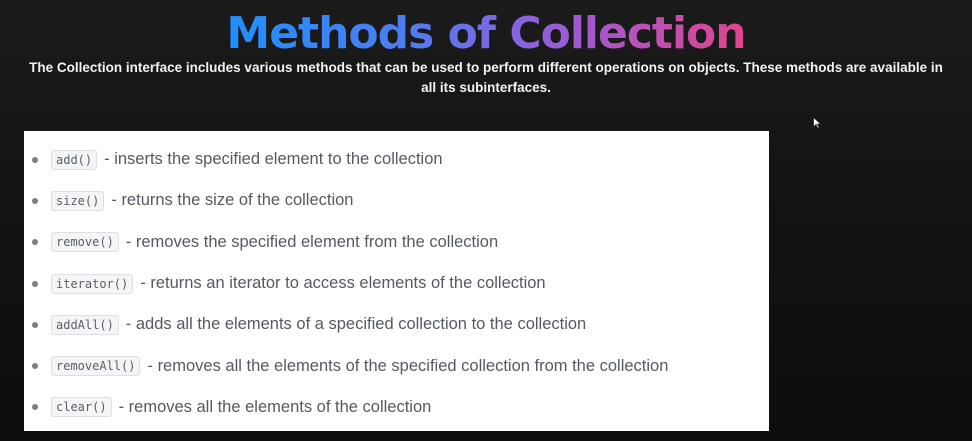 The height and width of the screenshot is (441, 972). What do you see at coordinates (81, 407) in the screenshot?
I see `method-code: clear()` at bounding box center [81, 407].